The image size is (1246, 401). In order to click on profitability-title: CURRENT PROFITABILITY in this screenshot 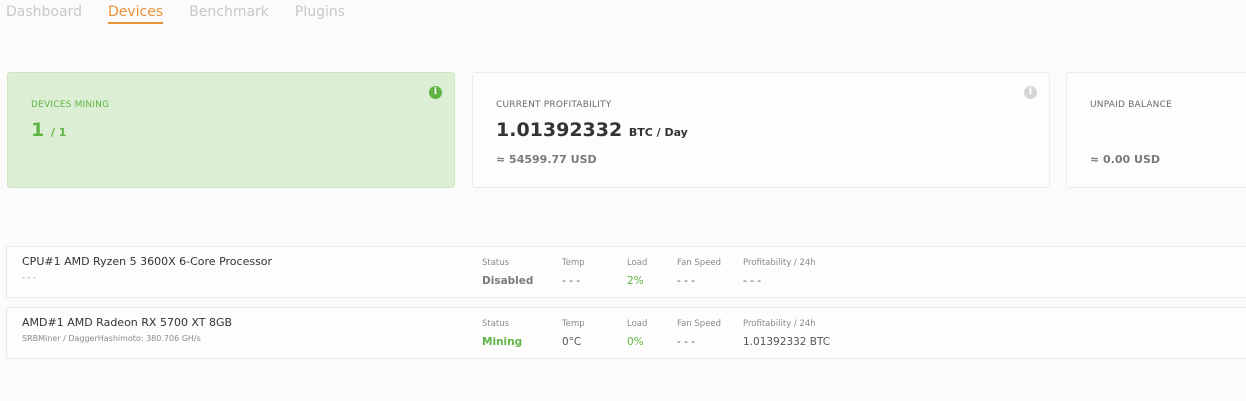, I will do `click(554, 105)`.